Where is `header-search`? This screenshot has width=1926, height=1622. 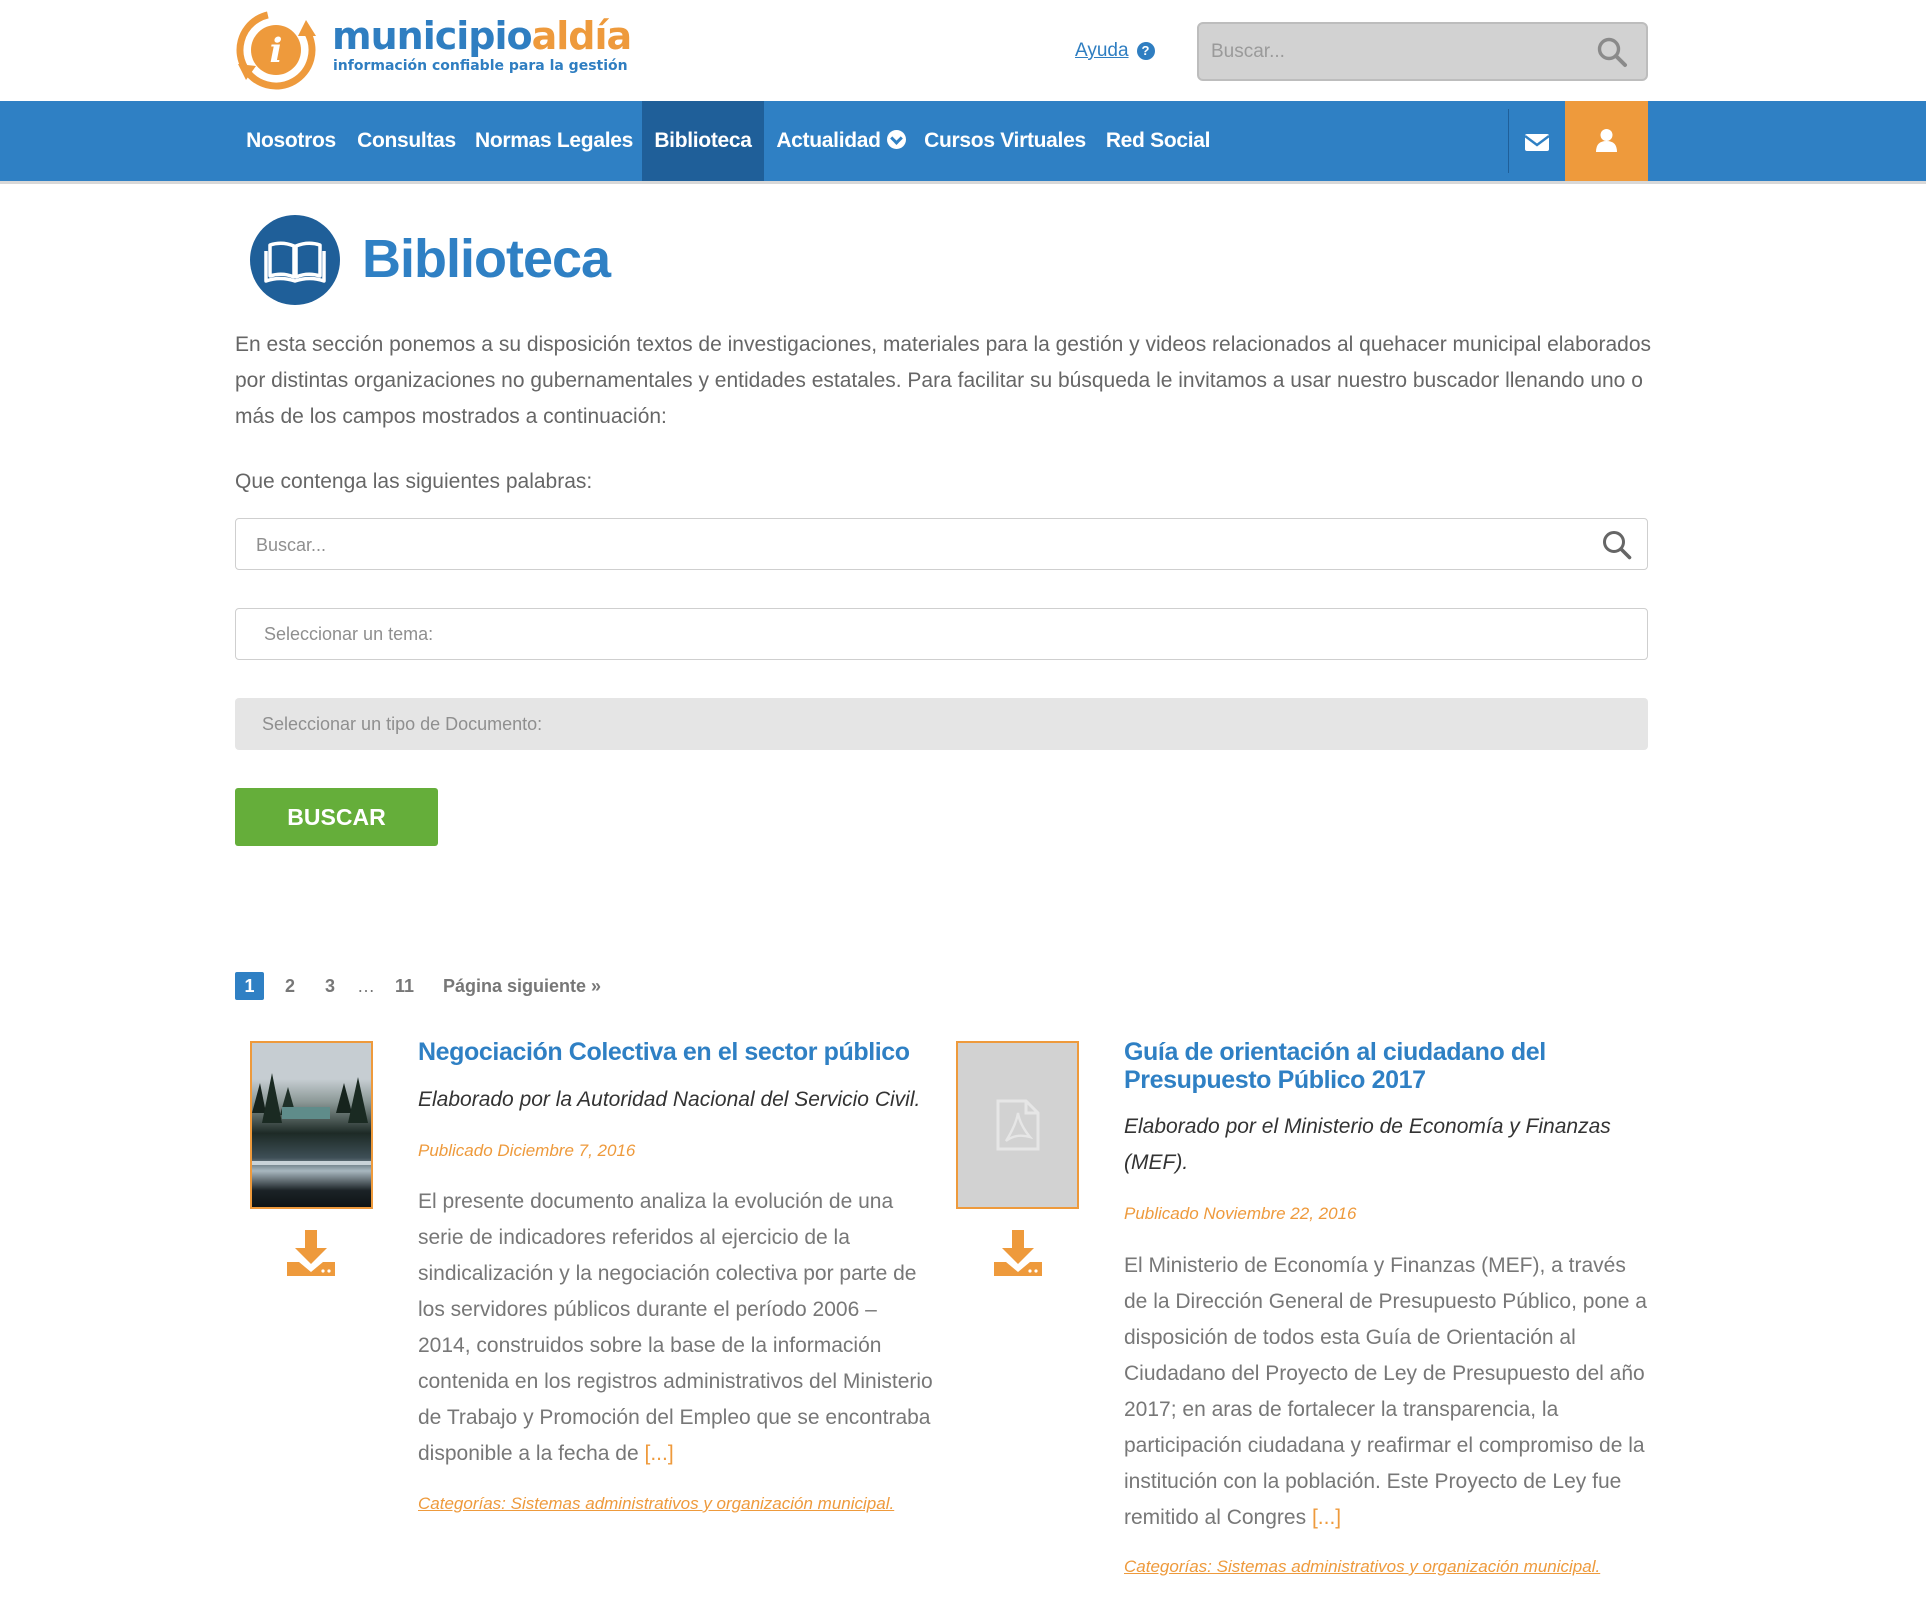
header-search is located at coordinates (1422, 51).